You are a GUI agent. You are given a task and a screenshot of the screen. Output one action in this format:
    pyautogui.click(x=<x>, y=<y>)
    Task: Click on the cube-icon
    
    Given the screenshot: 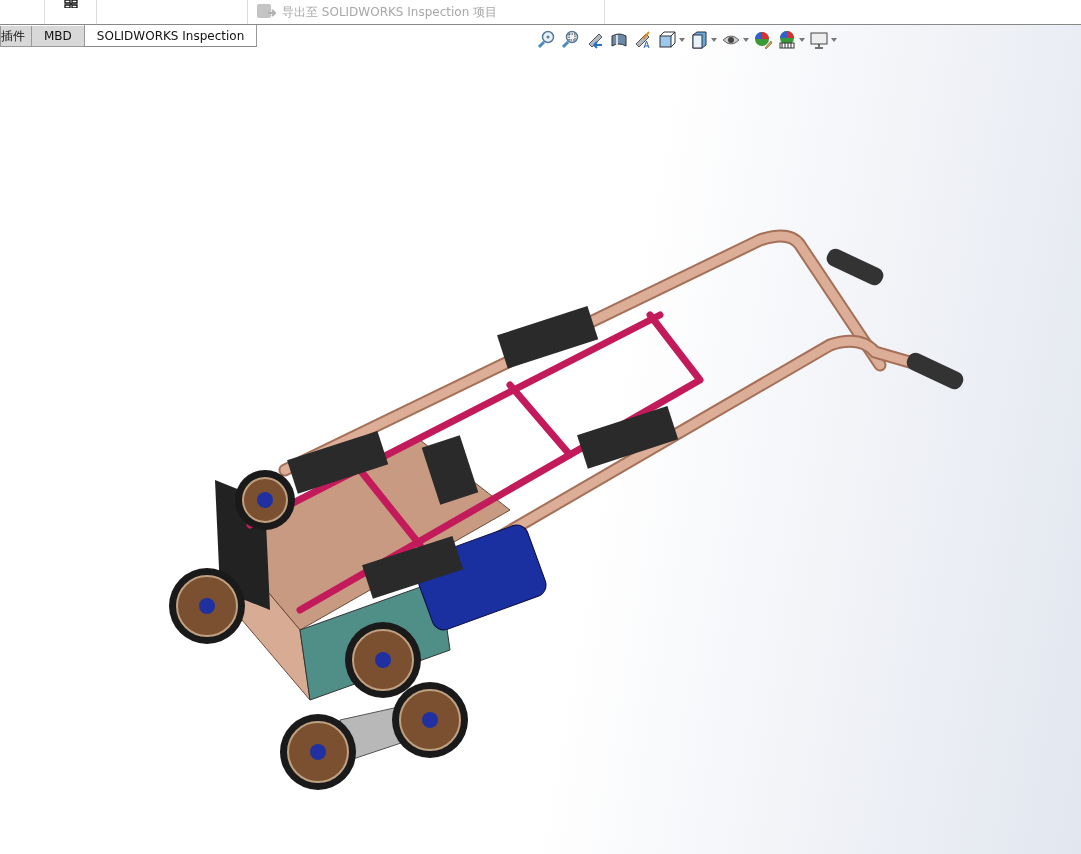 What is the action you would take?
    pyautogui.click(x=667, y=40)
    